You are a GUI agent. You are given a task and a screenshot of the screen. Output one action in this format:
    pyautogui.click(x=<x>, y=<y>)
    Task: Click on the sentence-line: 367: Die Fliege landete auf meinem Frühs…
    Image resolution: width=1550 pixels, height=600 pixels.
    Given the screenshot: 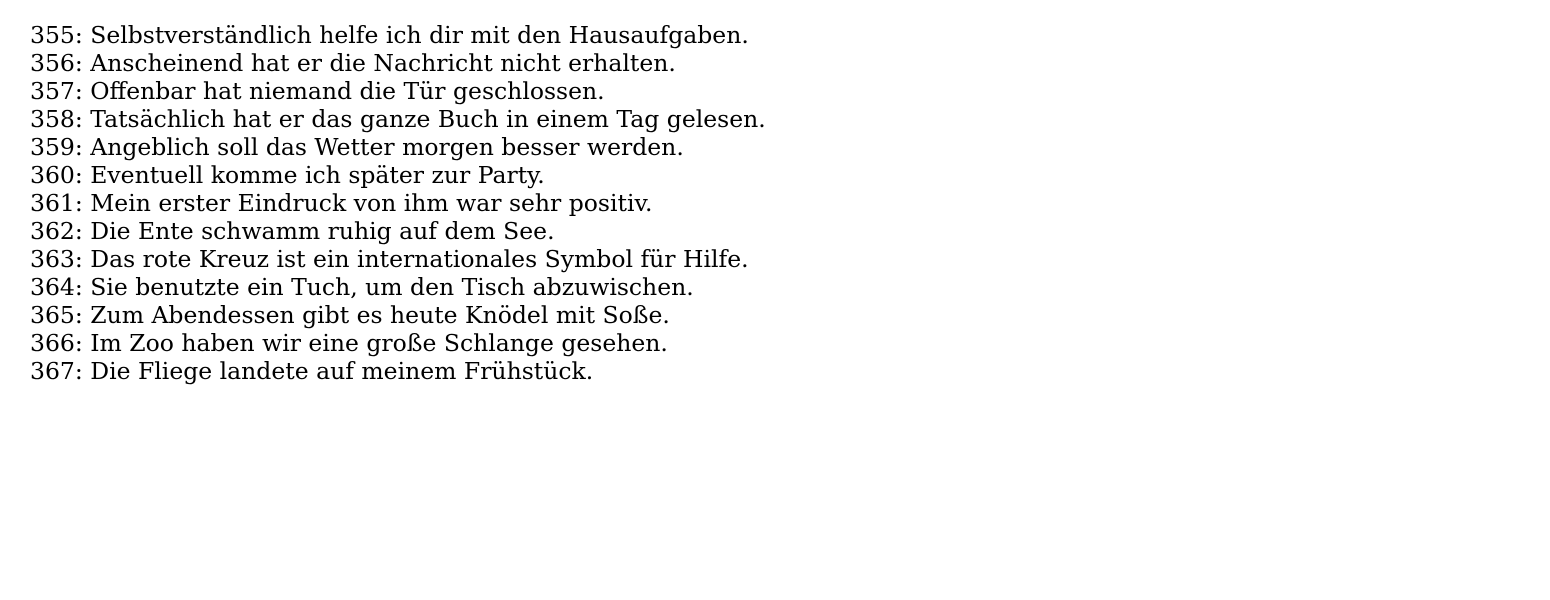 What is the action you would take?
    pyautogui.click(x=312, y=371)
    